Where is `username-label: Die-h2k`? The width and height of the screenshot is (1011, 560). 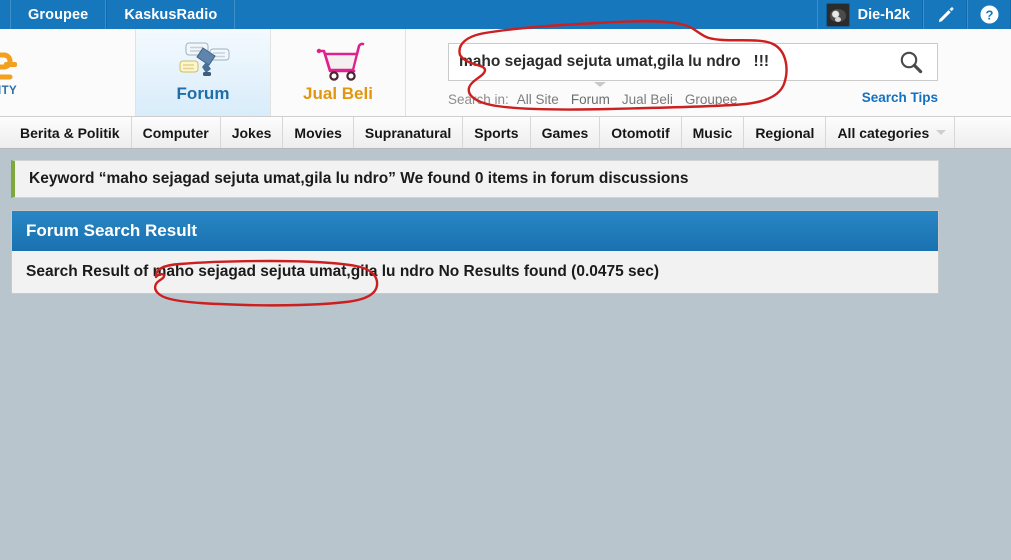
username-label: Die-h2k is located at coordinates (883, 14).